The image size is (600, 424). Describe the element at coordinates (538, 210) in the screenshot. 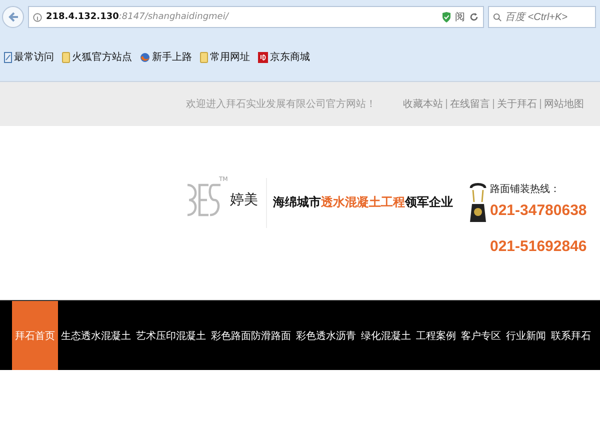

I see `phone-number: 021-34780638` at that location.